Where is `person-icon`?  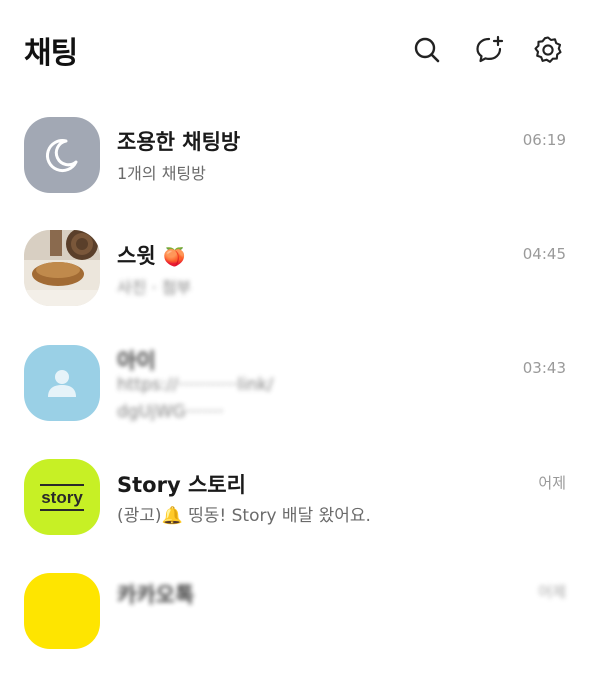
person-icon is located at coordinates (62, 383).